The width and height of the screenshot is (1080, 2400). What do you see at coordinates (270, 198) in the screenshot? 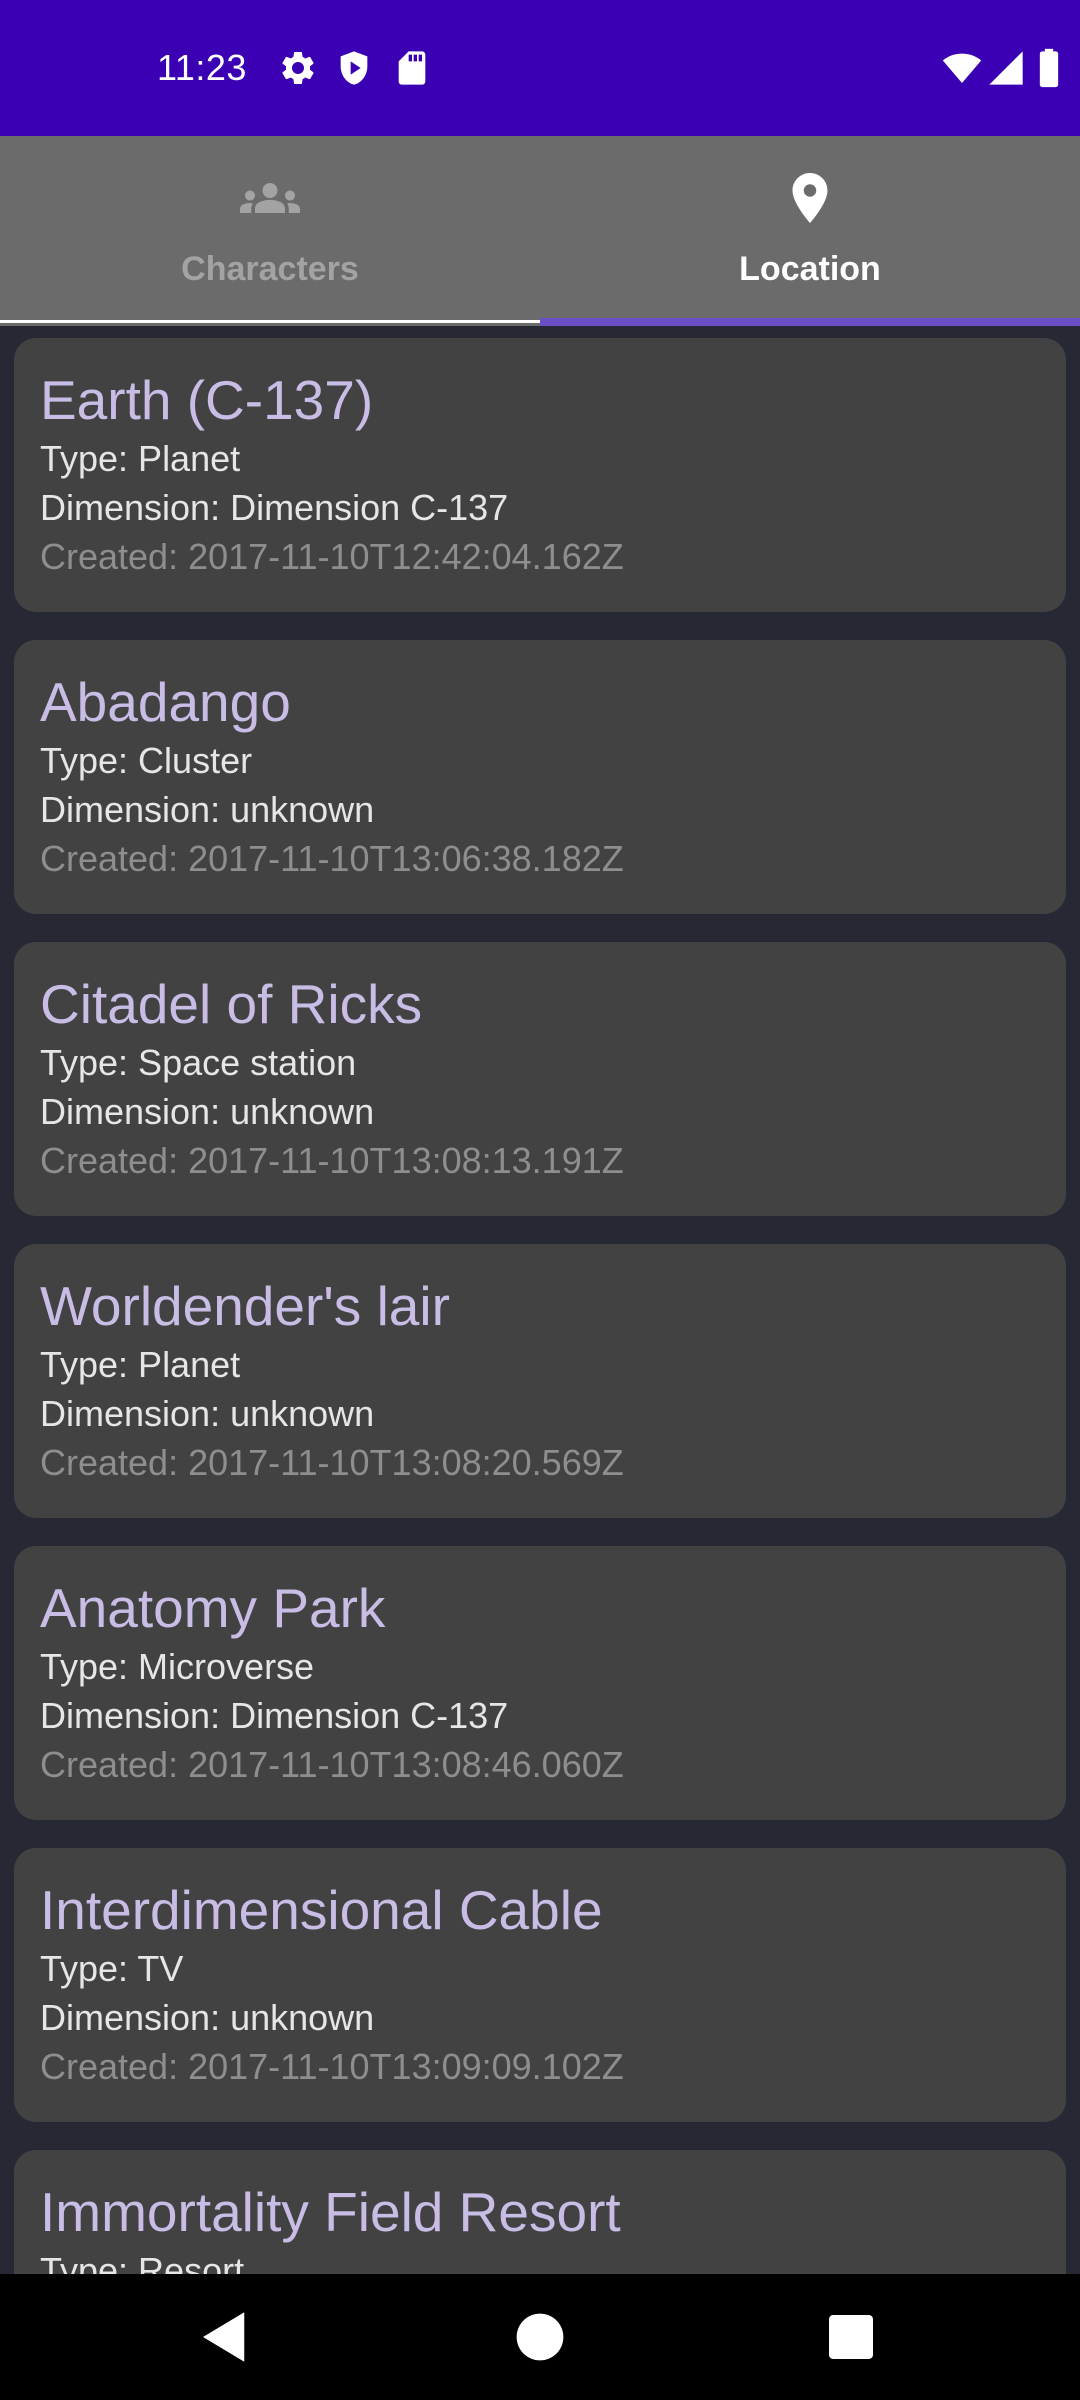
I see `people-icon` at bounding box center [270, 198].